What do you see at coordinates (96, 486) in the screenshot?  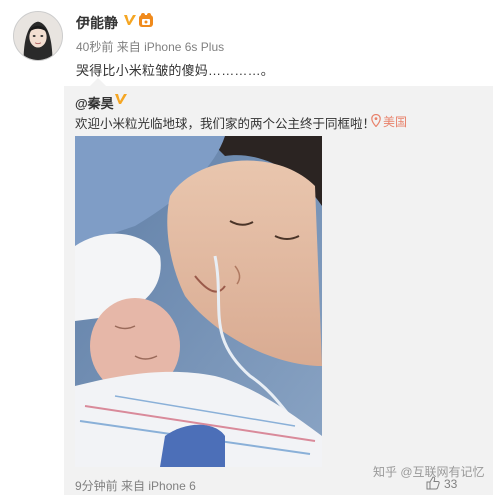 I see `repost-time: 9分钟前` at bounding box center [96, 486].